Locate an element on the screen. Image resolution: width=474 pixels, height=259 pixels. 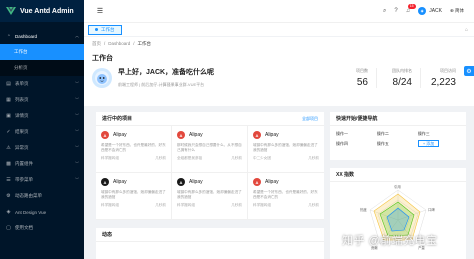
card-title: 动态 is located at coordinates (107, 235).